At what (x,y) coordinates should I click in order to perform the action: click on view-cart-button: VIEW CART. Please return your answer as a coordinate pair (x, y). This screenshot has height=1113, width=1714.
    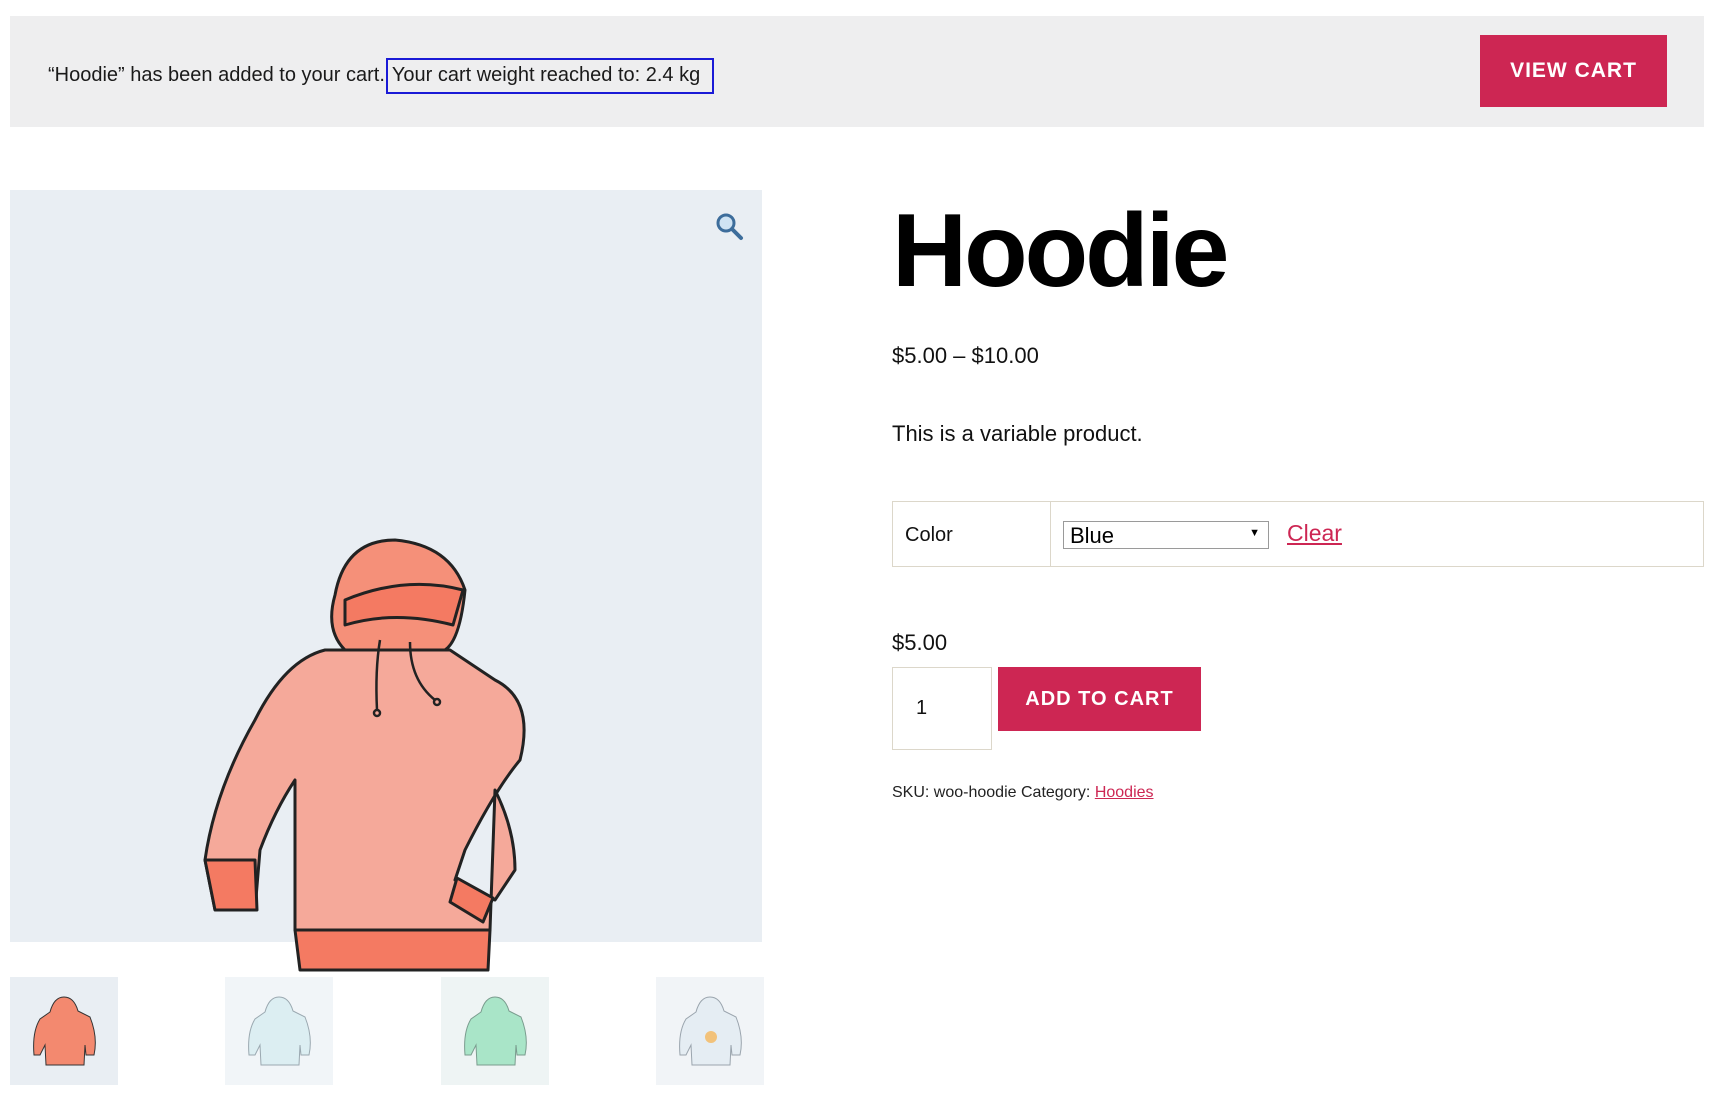
    Looking at the image, I should click on (1573, 71).